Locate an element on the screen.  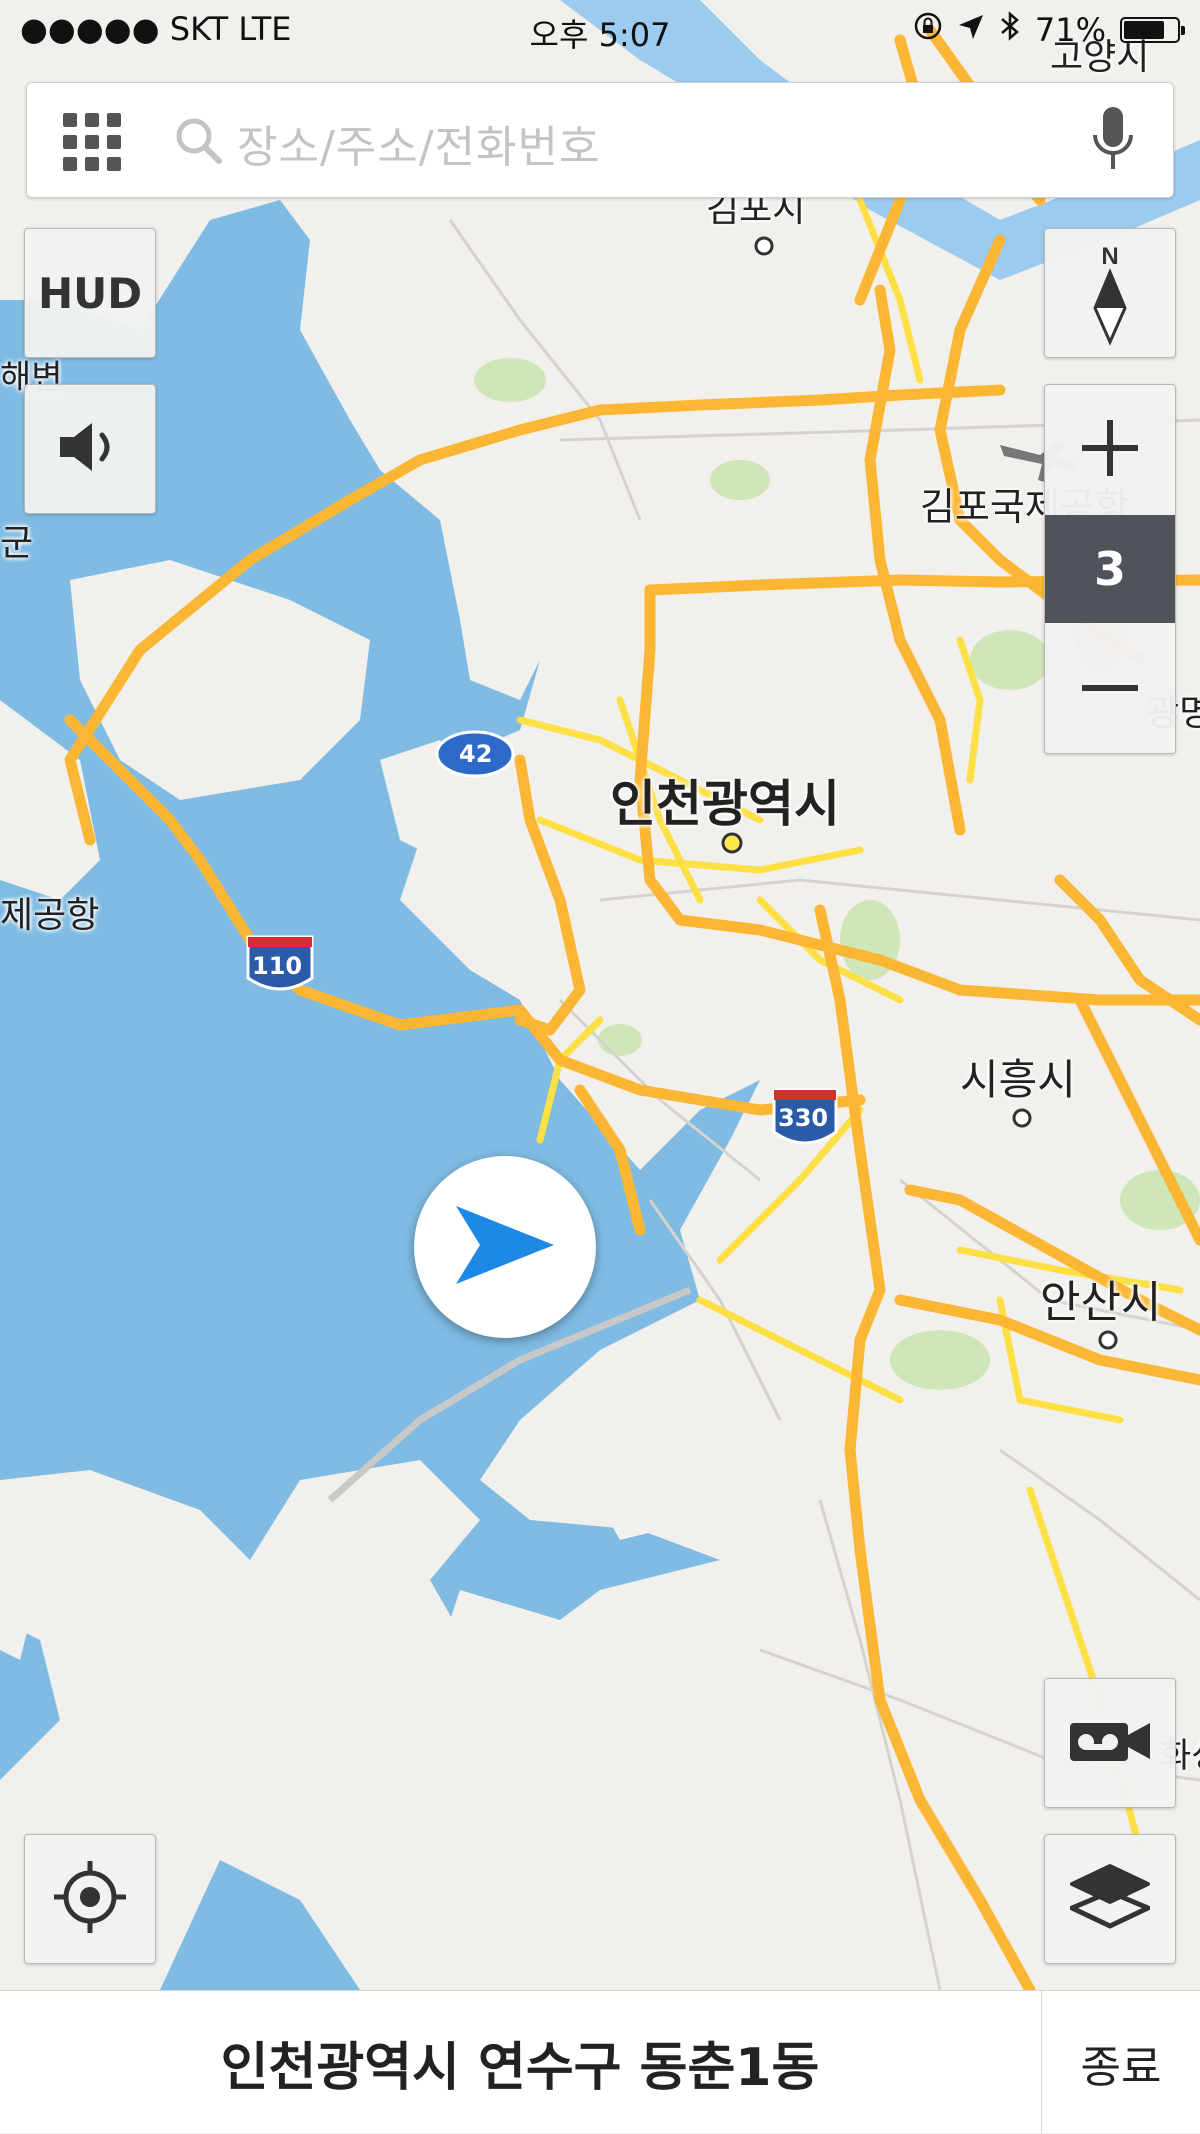
zoom-out-button is located at coordinates (1110, 688).